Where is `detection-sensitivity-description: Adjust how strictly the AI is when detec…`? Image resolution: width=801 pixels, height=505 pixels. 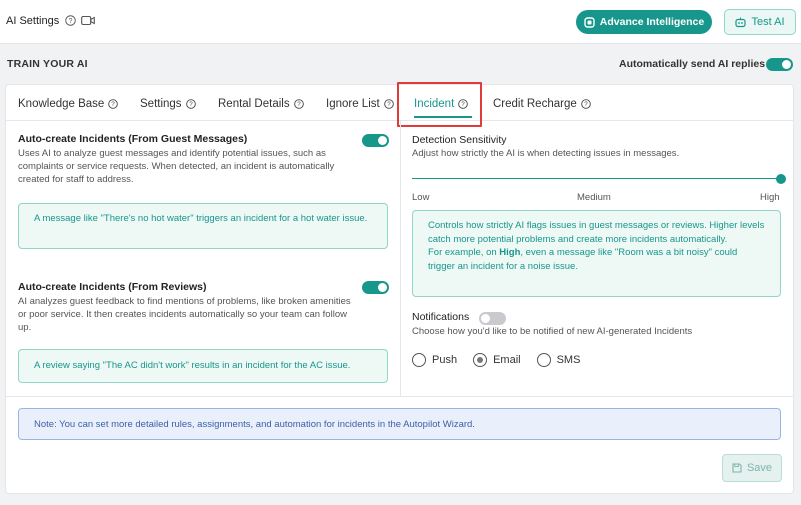
detection-sensitivity-description: Adjust how strictly the AI is when detec… is located at coordinates (546, 153).